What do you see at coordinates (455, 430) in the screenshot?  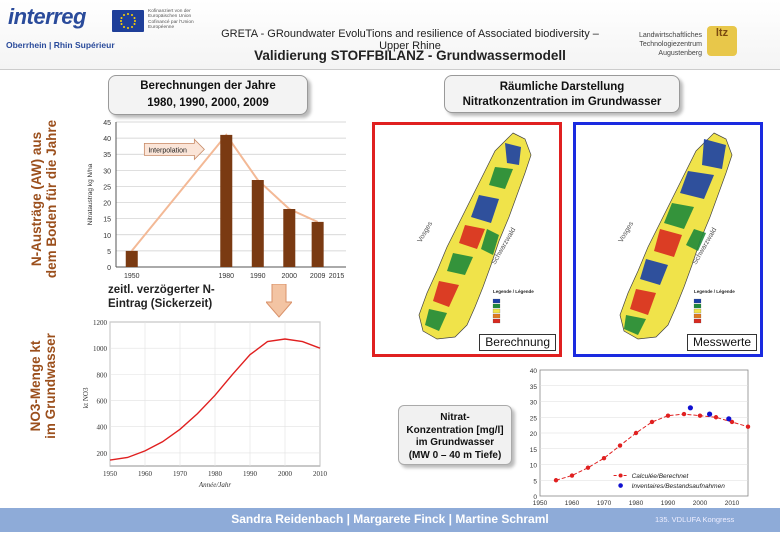 I see `nitrate-note-line-2: Konzentration [mg/l]` at bounding box center [455, 430].